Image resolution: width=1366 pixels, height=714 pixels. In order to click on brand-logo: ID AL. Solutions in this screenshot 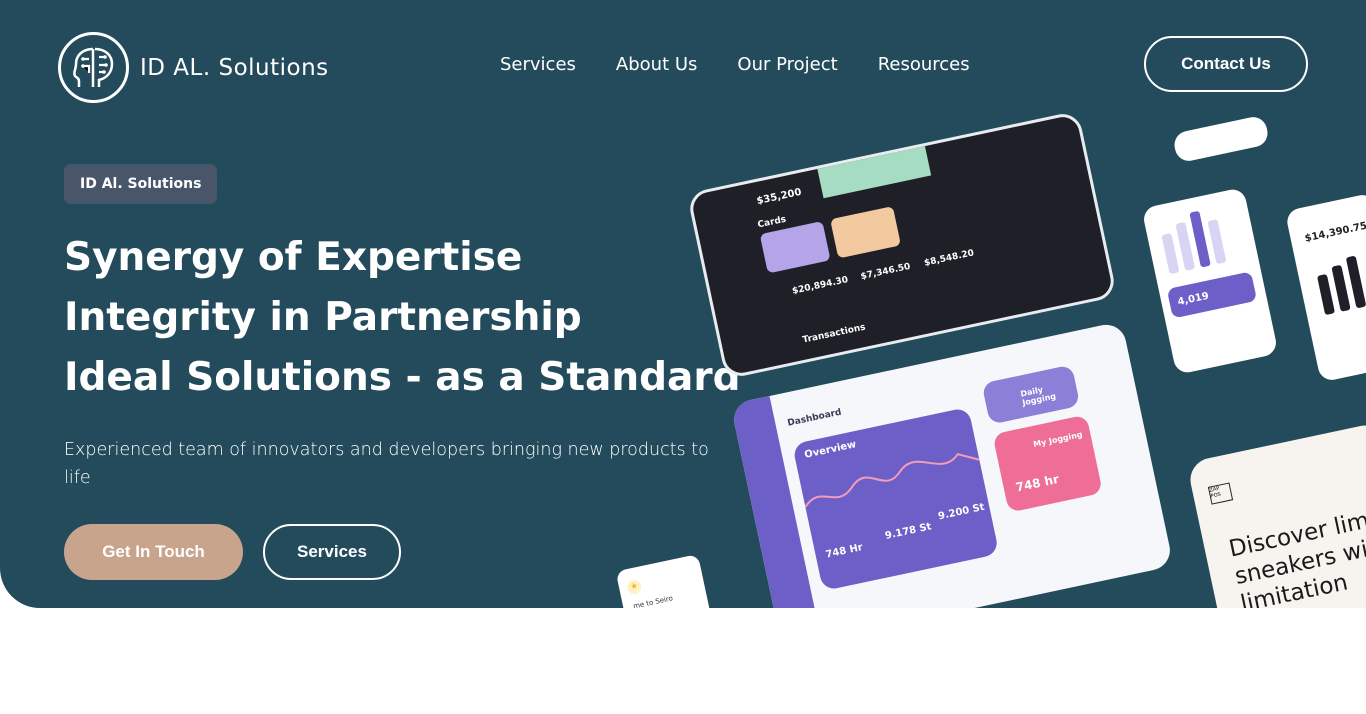, I will do `click(193, 67)`.